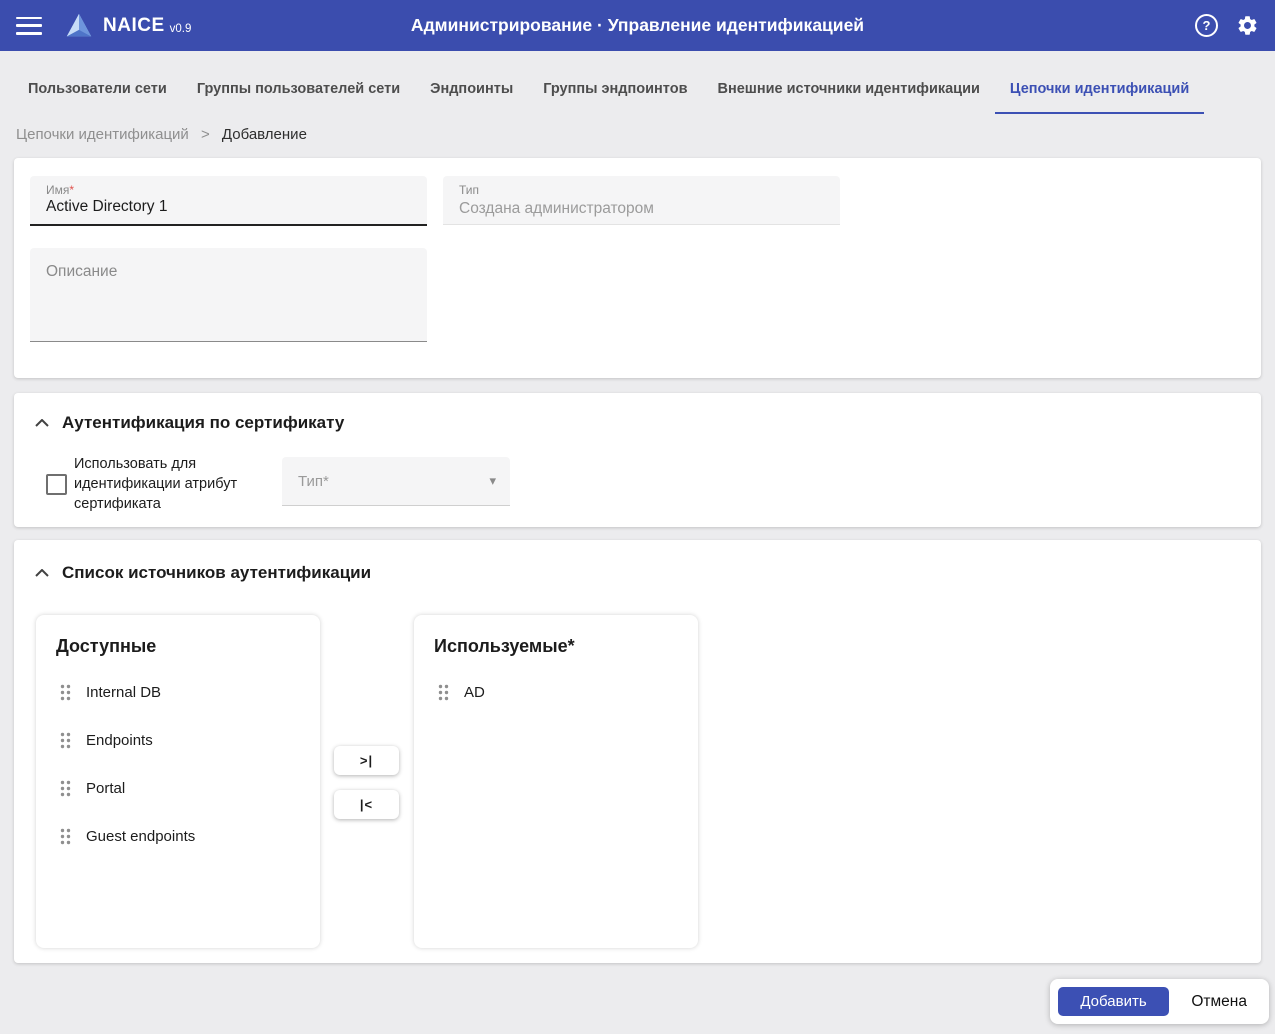 The width and height of the screenshot is (1275, 1034). I want to click on cert-type-select-label: Тип*, so click(313, 481).